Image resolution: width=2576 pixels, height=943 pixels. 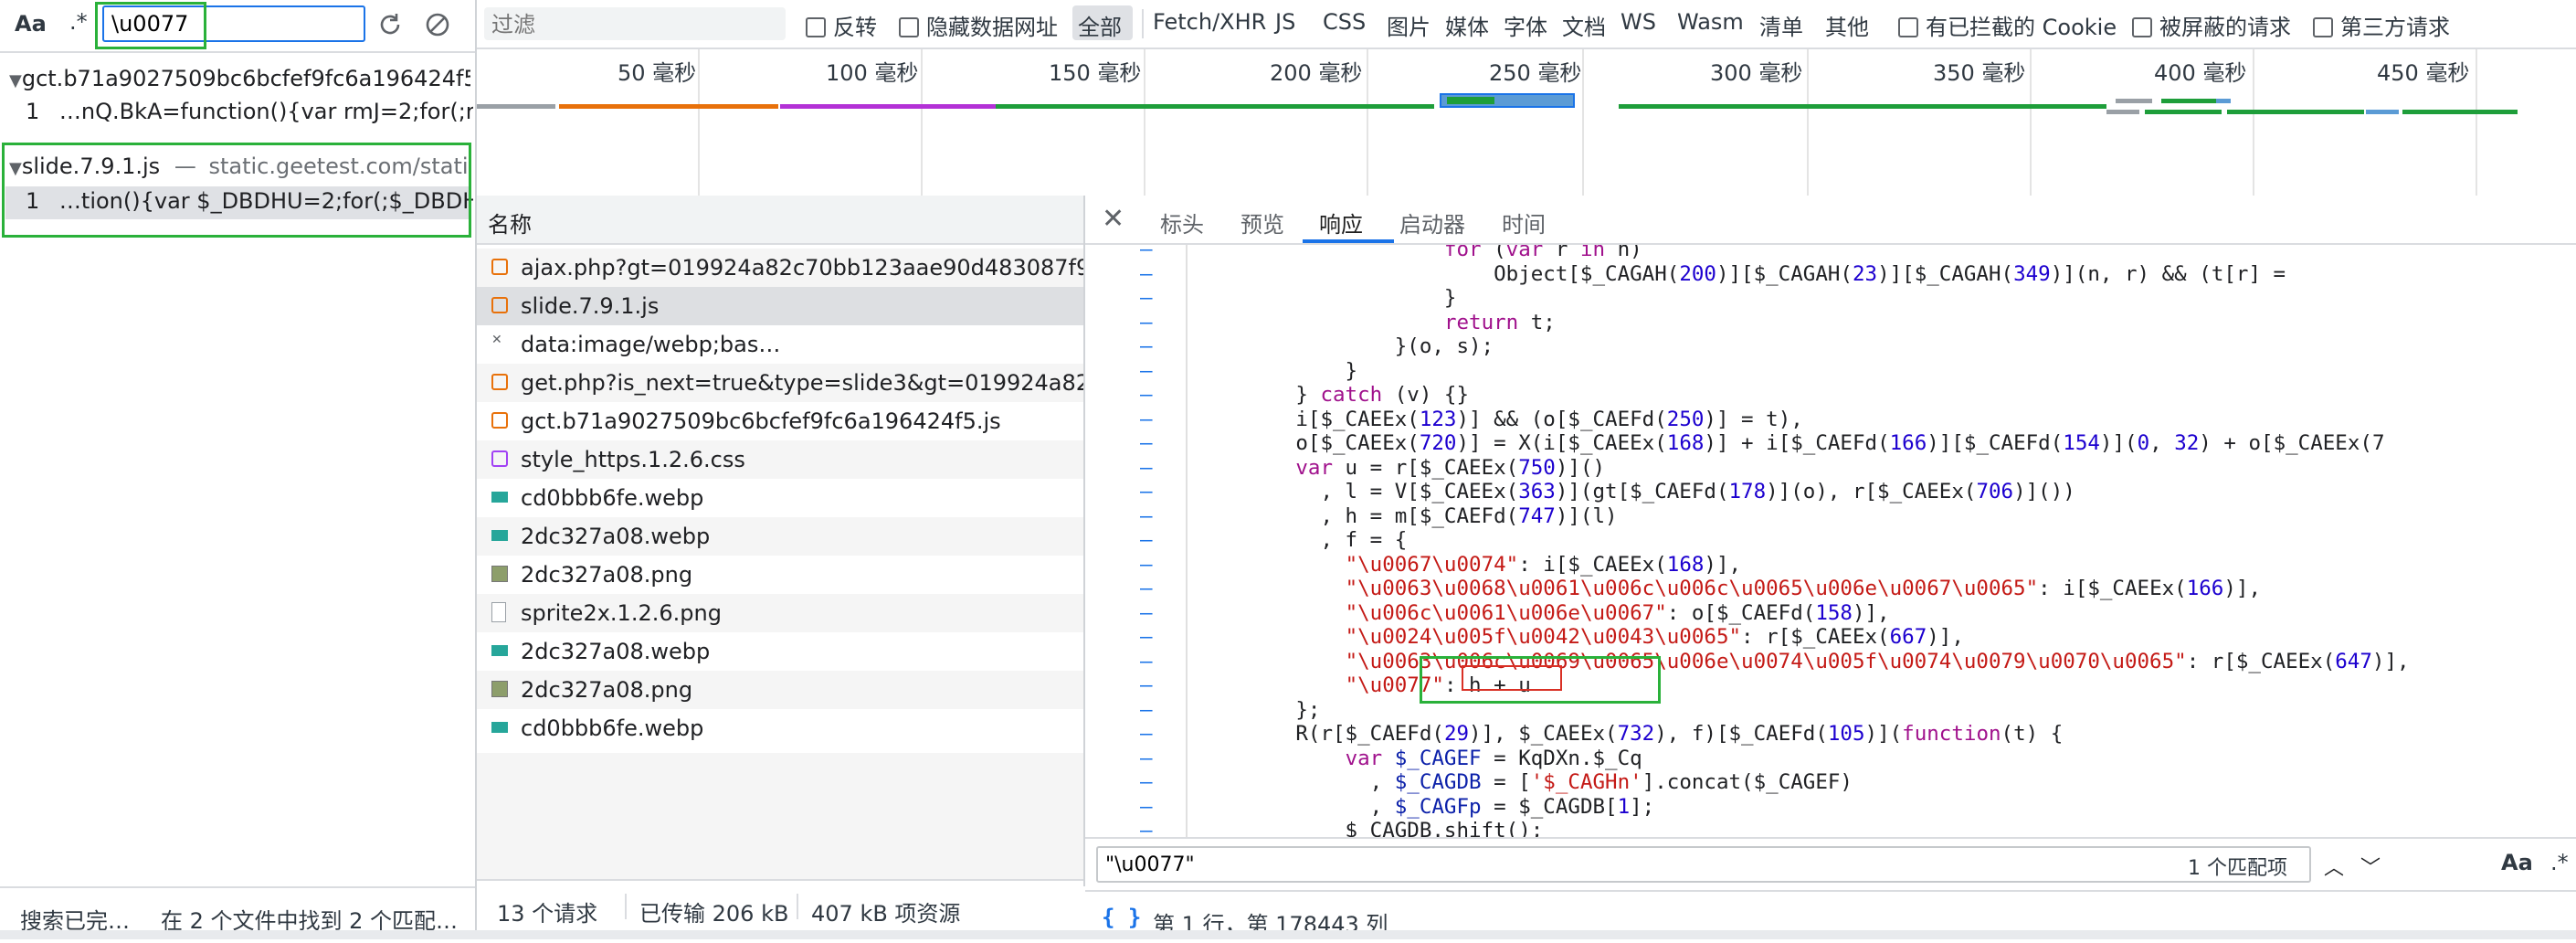 What do you see at coordinates (1847, 25) in the screenshot?
I see `type-other: 其他` at bounding box center [1847, 25].